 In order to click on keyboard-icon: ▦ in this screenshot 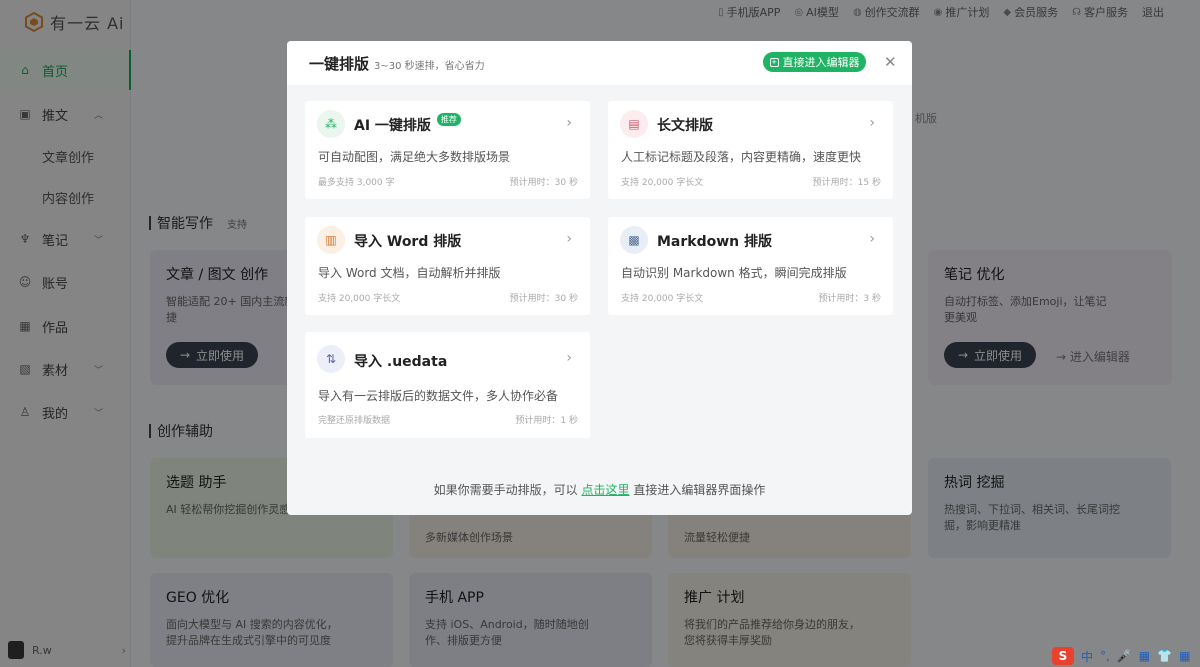, I will do `click(1144, 656)`.